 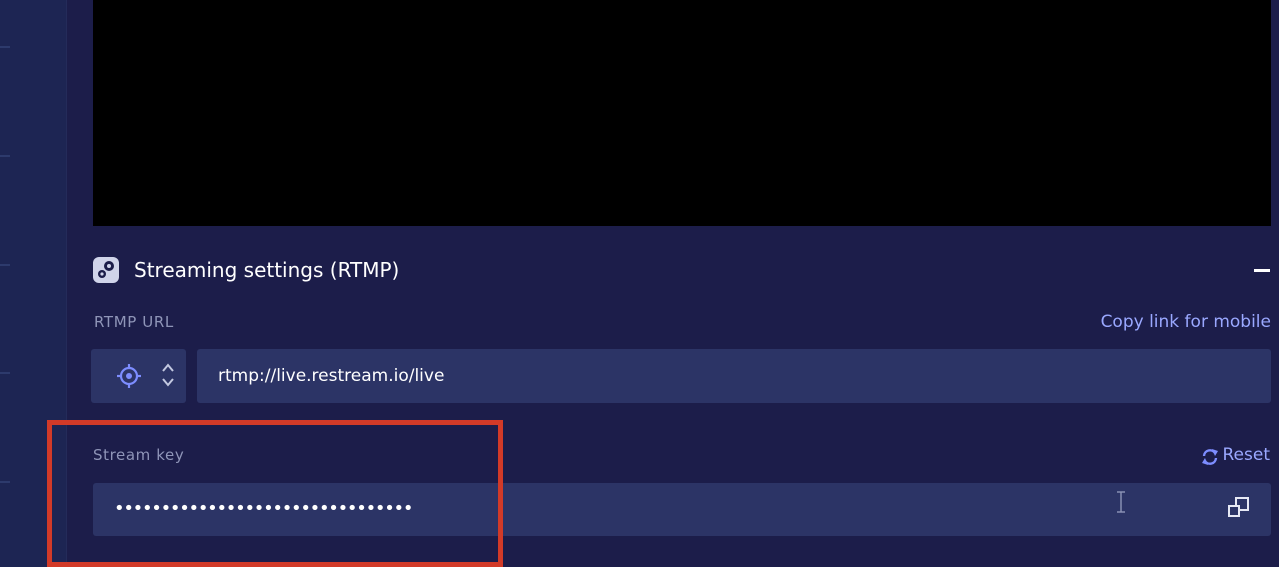 What do you see at coordinates (1121, 502) in the screenshot?
I see `text-cursor-icon` at bounding box center [1121, 502].